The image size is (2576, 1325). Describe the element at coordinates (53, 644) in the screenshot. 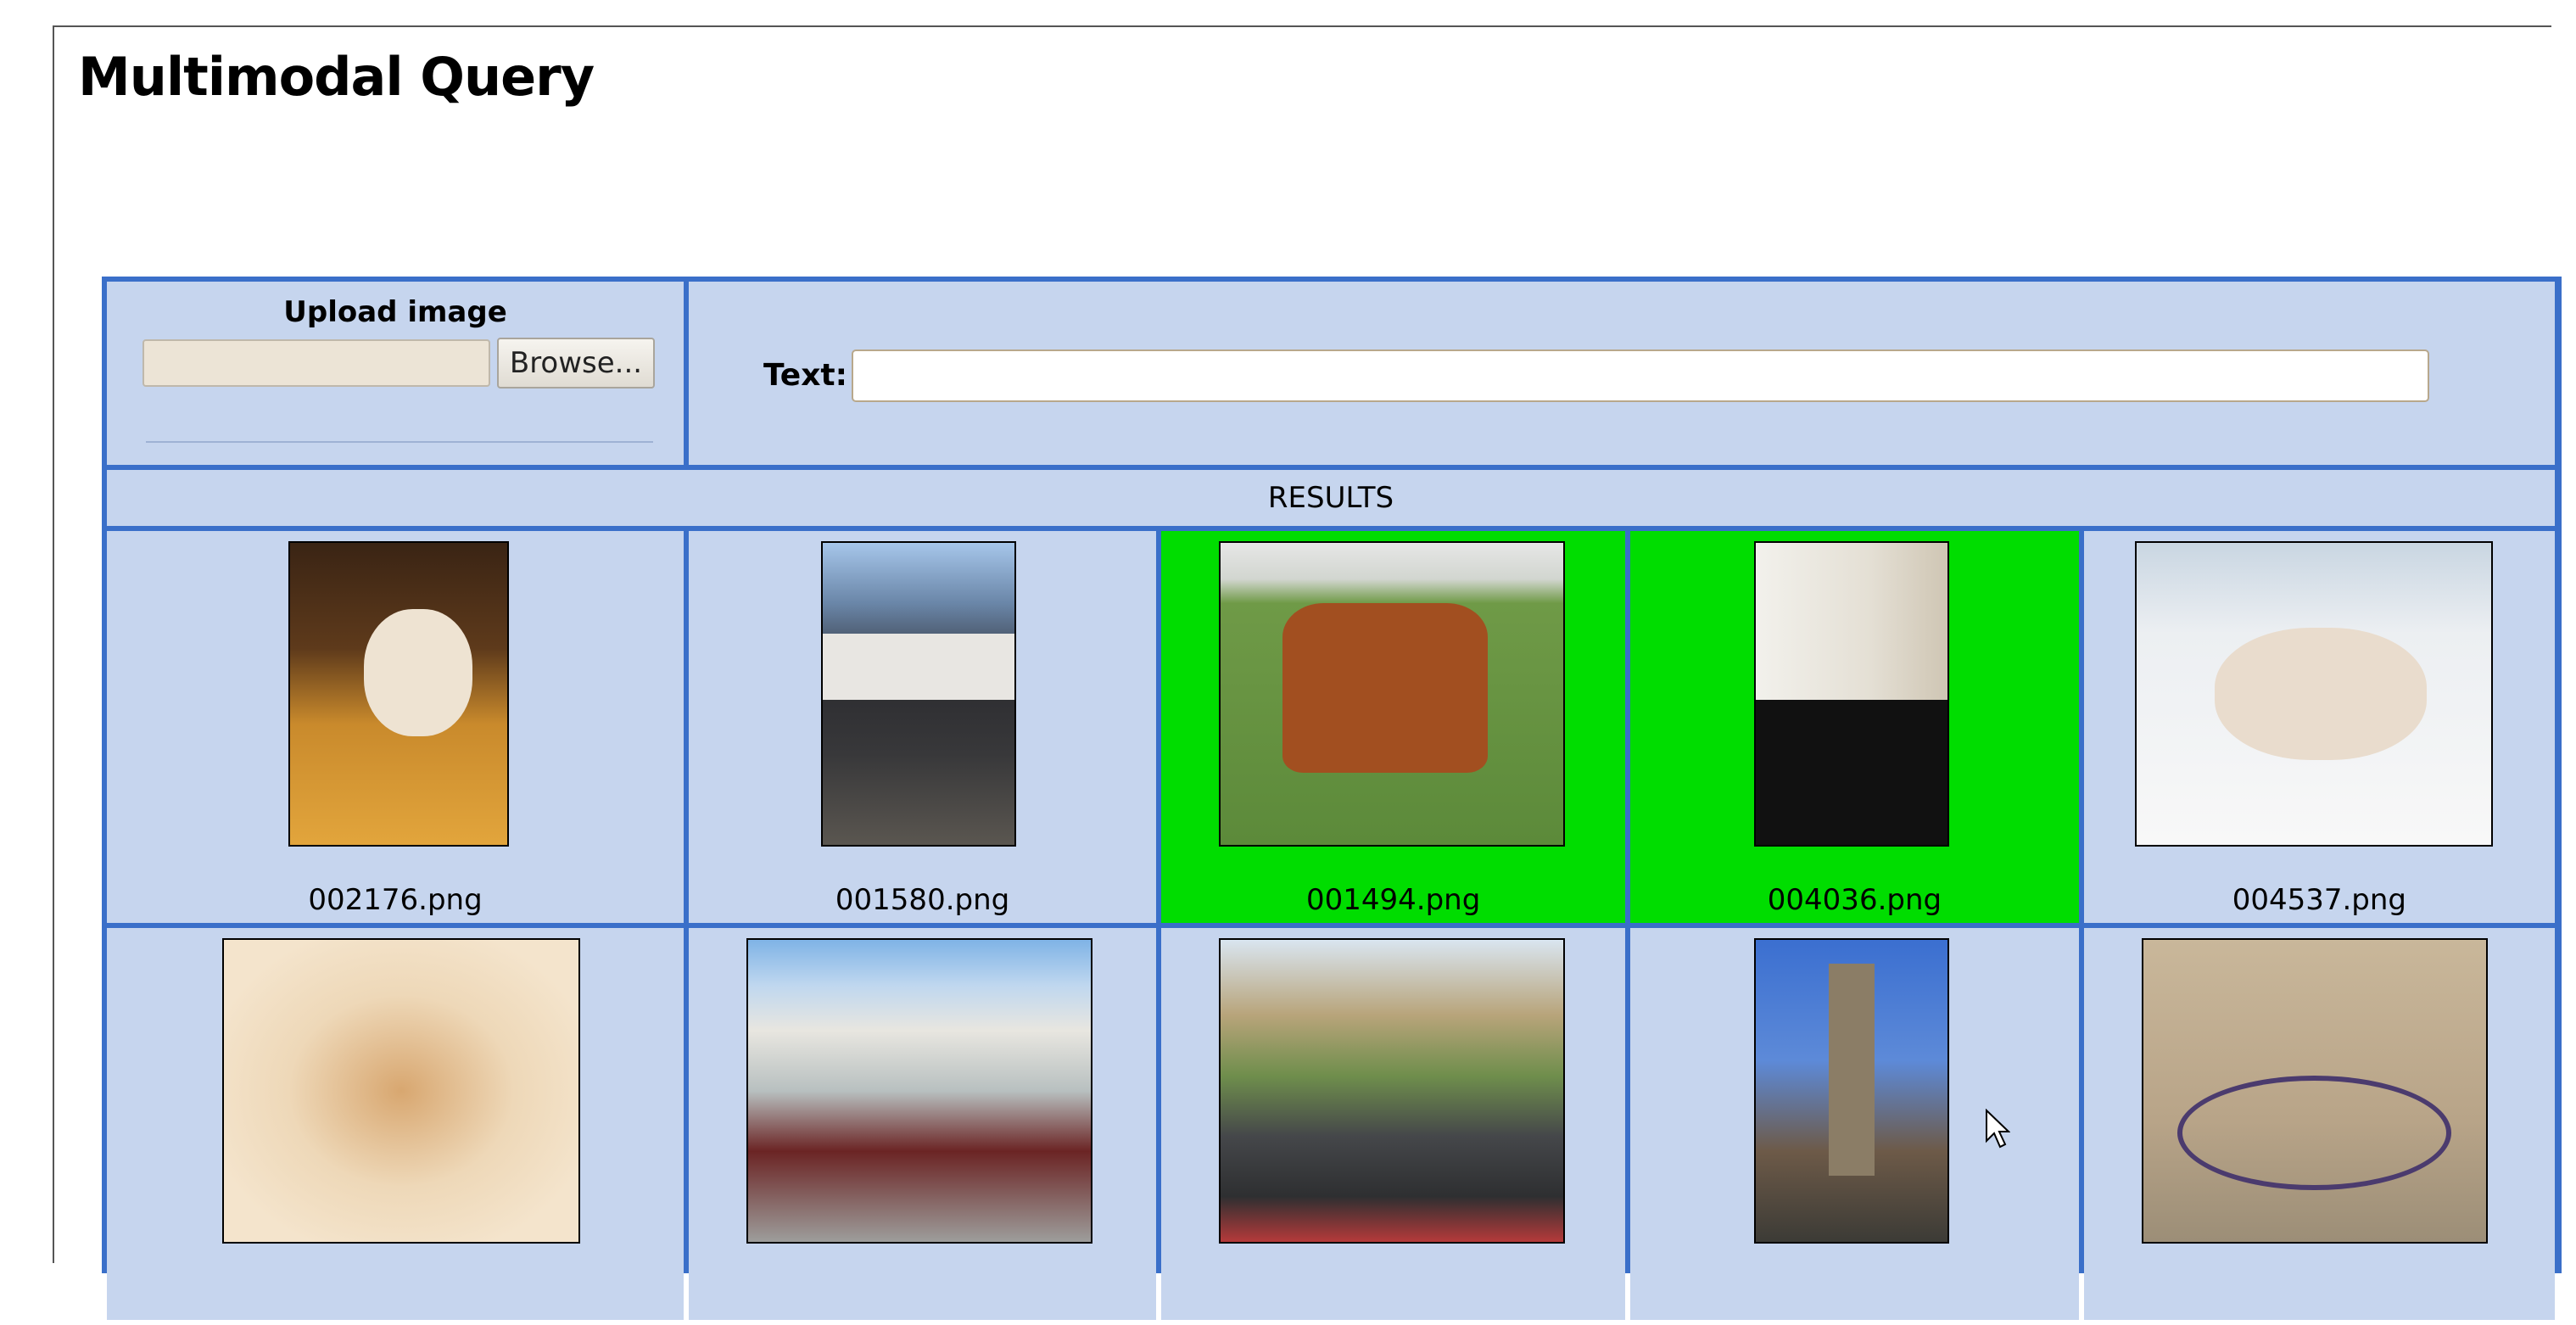

I see `page-frame-left` at that location.